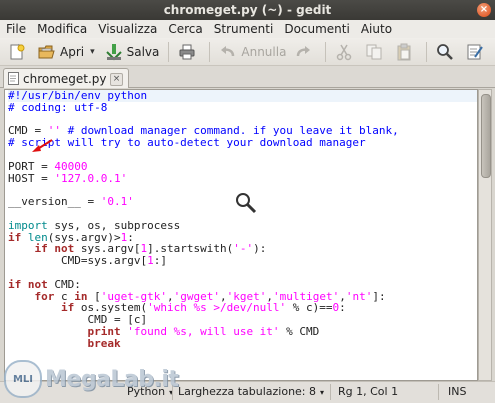  I want to click on find-button, so click(447, 52).